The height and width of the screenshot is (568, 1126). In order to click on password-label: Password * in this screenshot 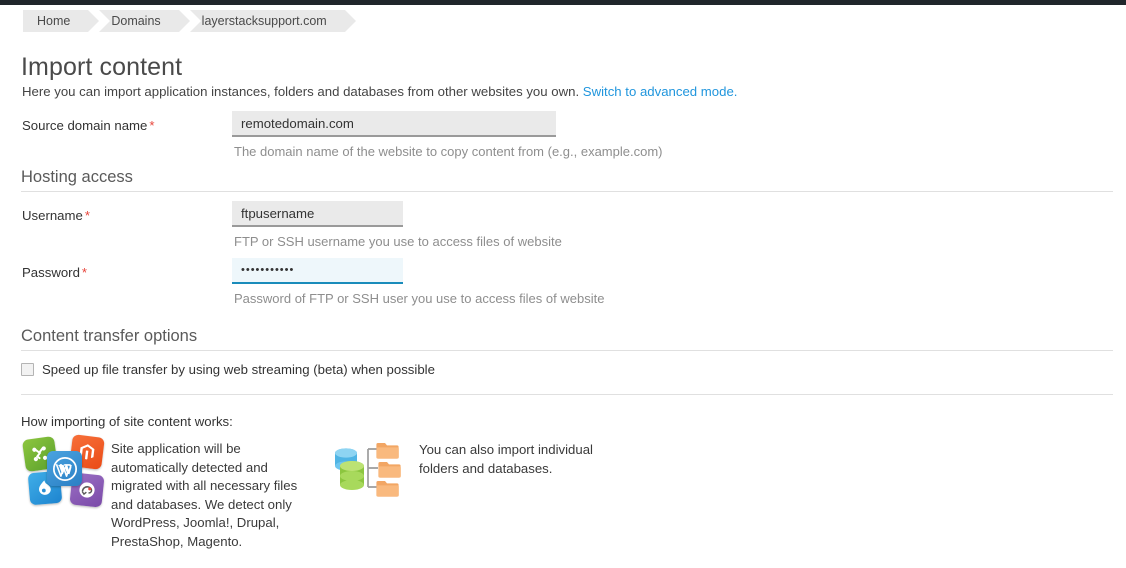, I will do `click(54, 272)`.